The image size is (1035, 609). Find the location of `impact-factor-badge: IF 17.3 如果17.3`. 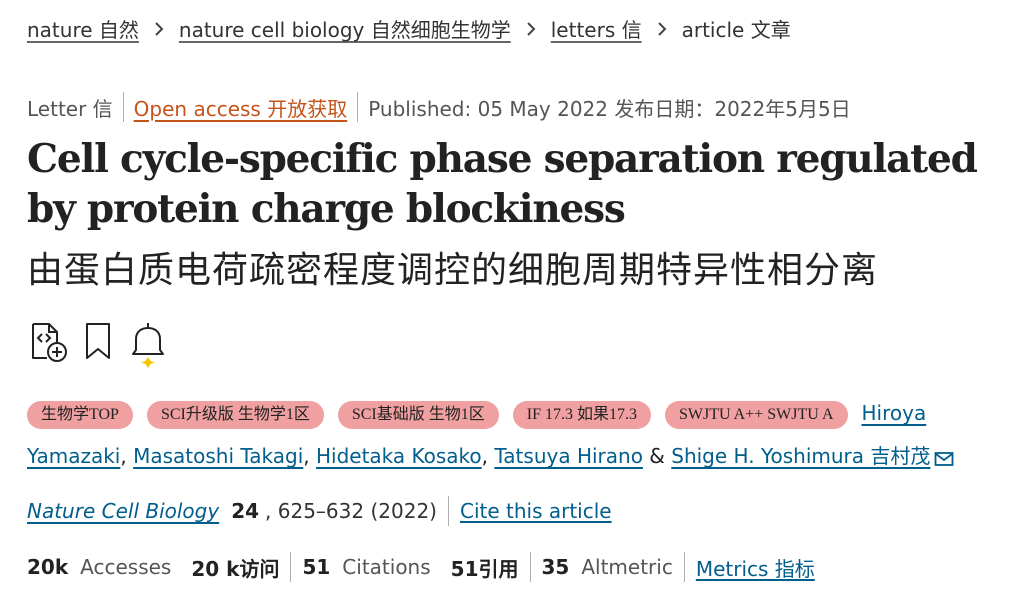

impact-factor-badge: IF 17.3 如果17.3 is located at coordinates (581, 414).